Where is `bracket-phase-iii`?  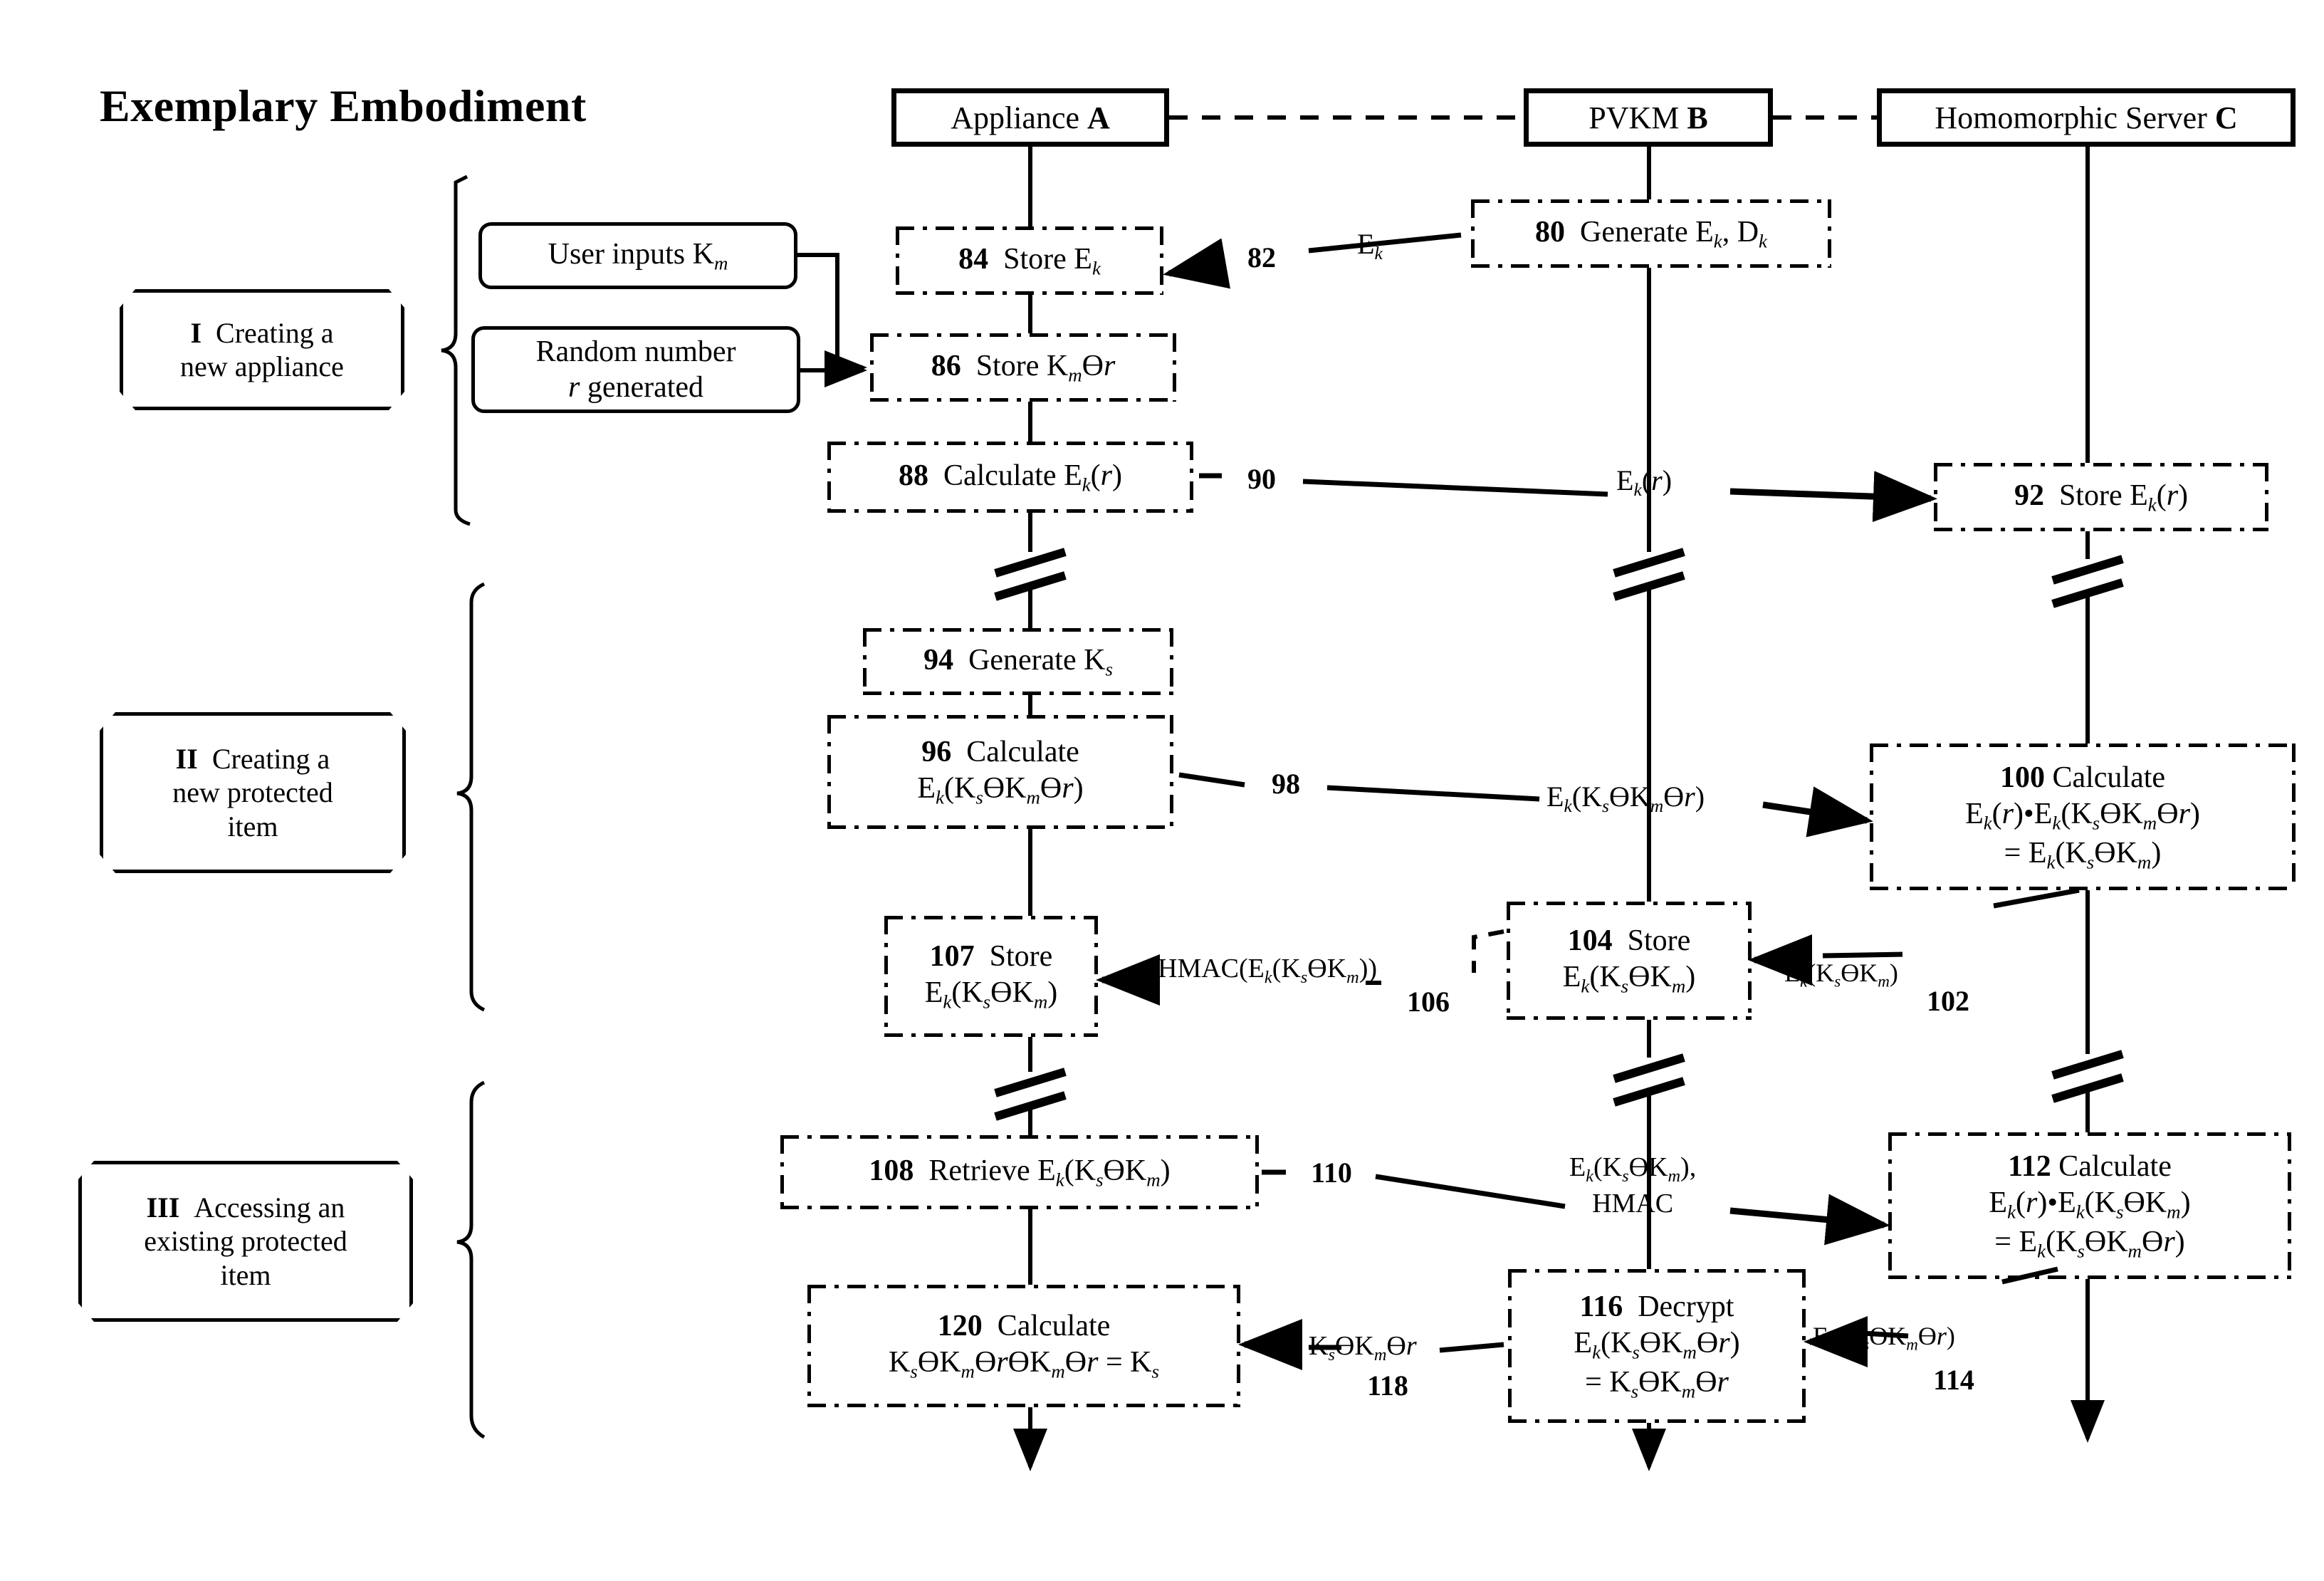 bracket-phase-iii is located at coordinates (471, 1259).